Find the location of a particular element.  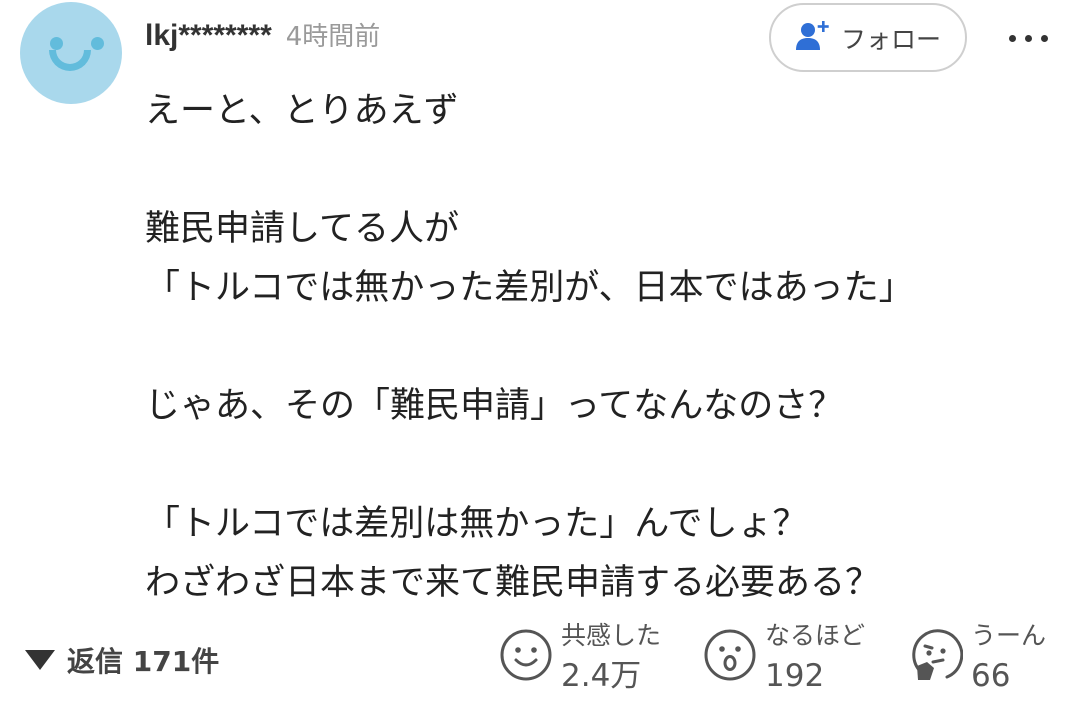

smile-face-icon is located at coordinates (526, 657).